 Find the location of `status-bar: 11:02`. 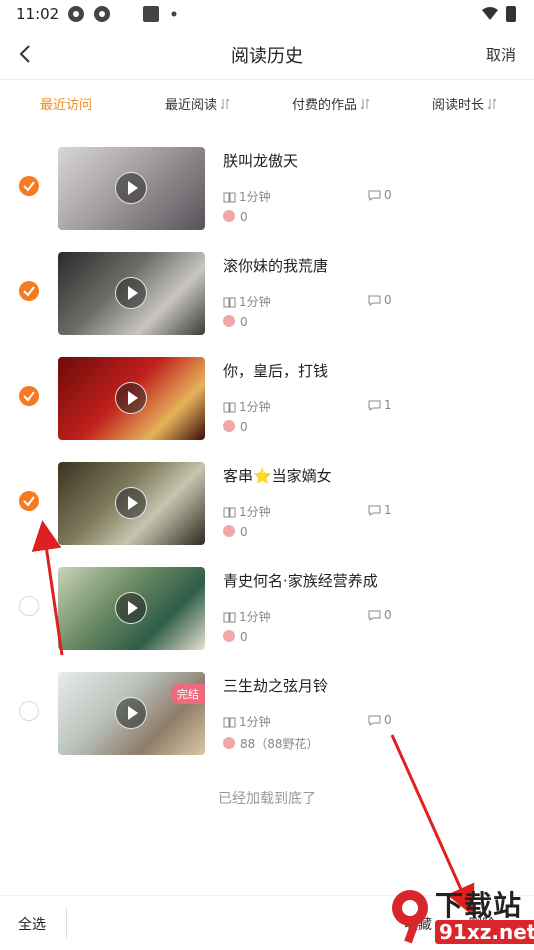

status-bar: 11:02 is located at coordinates (267, 14).